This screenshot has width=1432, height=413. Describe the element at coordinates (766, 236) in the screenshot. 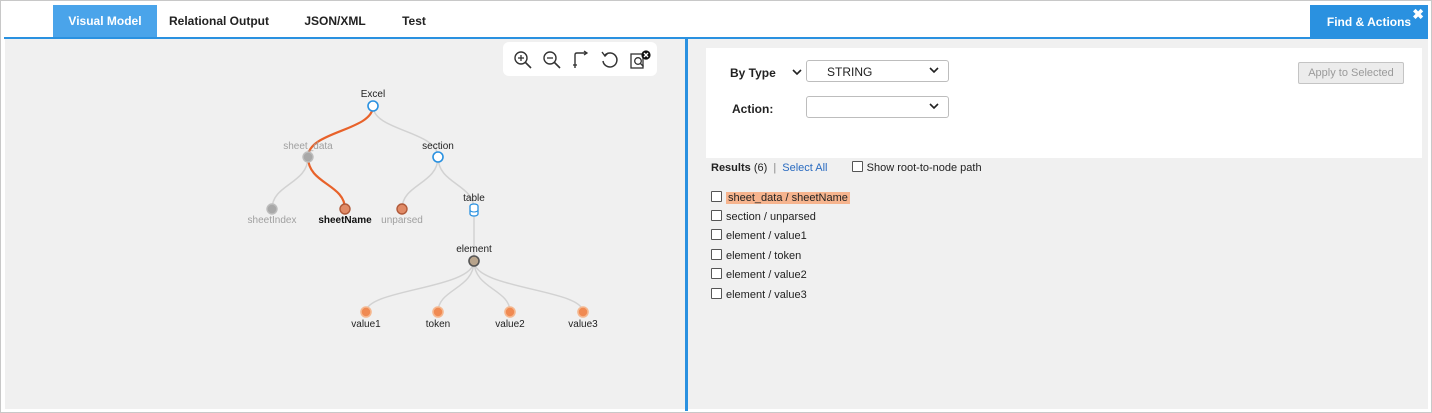

I see `result-text: element / value1` at that location.